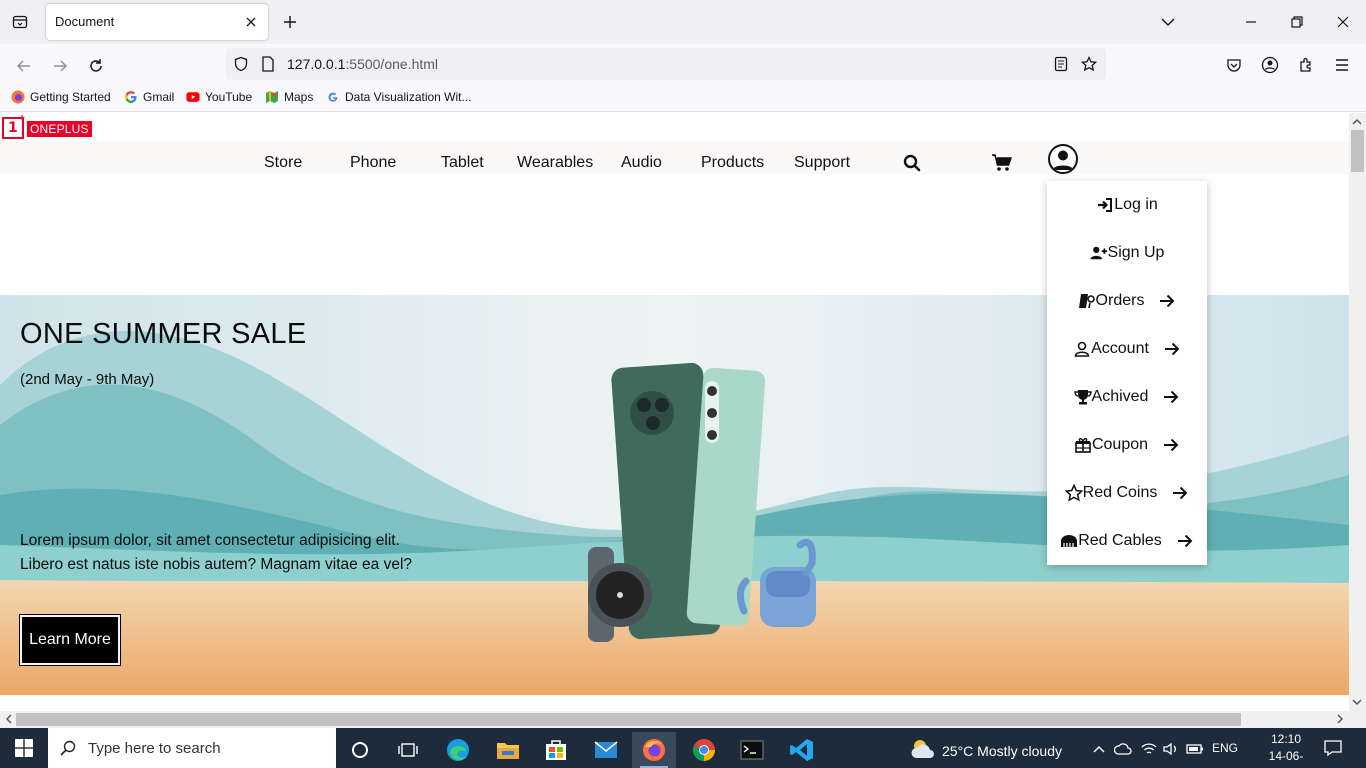 The width and height of the screenshot is (1366, 768). I want to click on bookmark-label: YouTube, so click(229, 97).